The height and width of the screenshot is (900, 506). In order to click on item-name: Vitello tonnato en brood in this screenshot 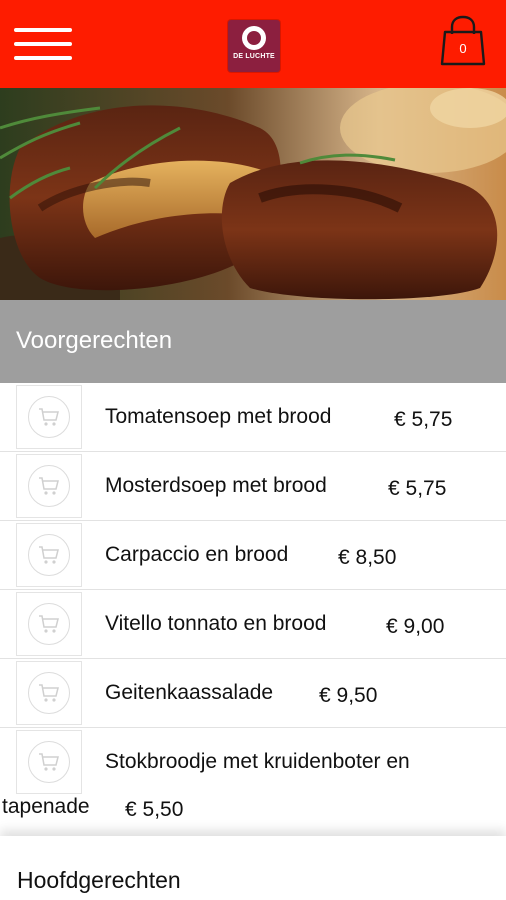, I will do `click(216, 623)`.